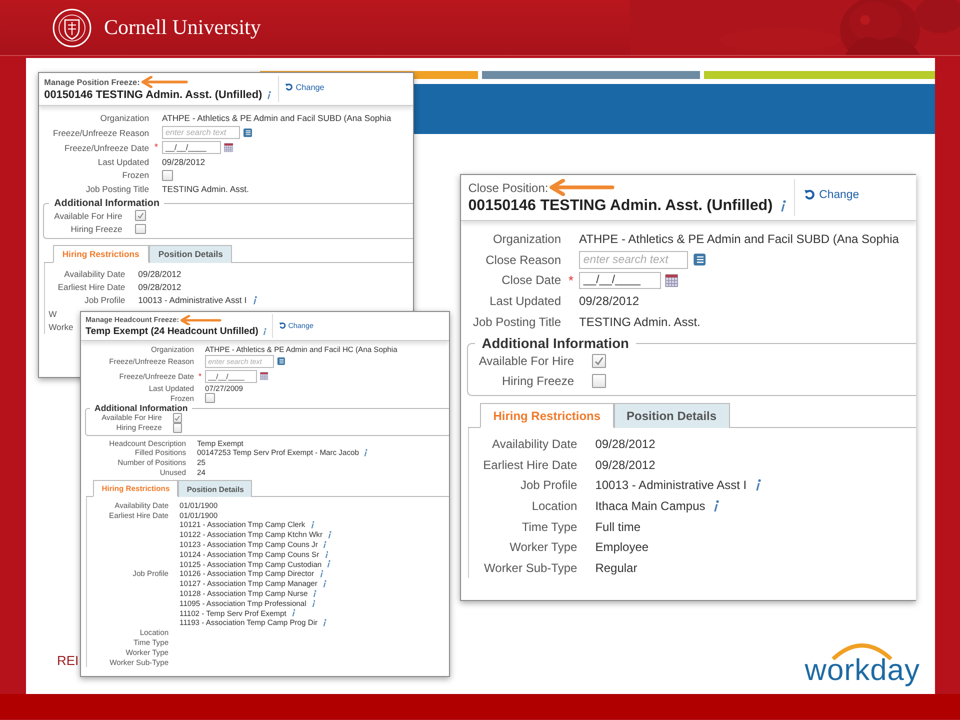 The image size is (960, 720). Describe the element at coordinates (549, 527) in the screenshot. I see `field-label: Time Type` at that location.